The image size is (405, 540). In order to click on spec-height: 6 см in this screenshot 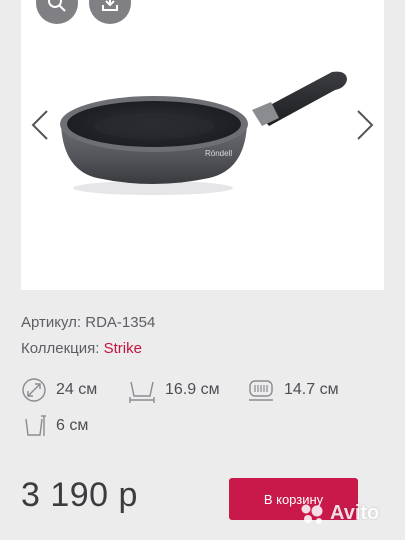, I will do `click(54, 426)`.